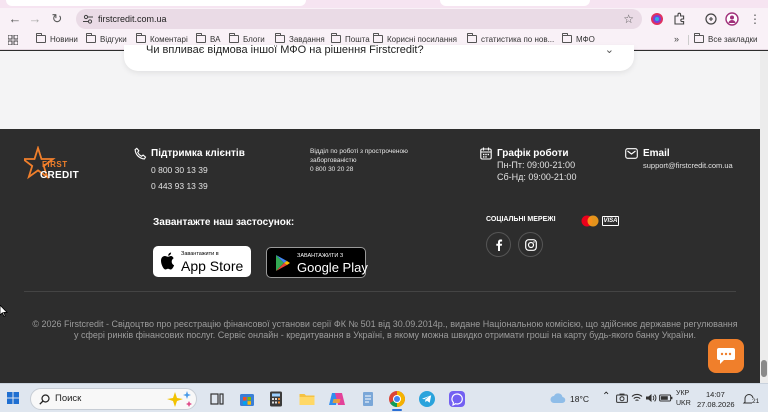 The width and height of the screenshot is (768, 412). I want to click on instagram-button, so click(530, 244).